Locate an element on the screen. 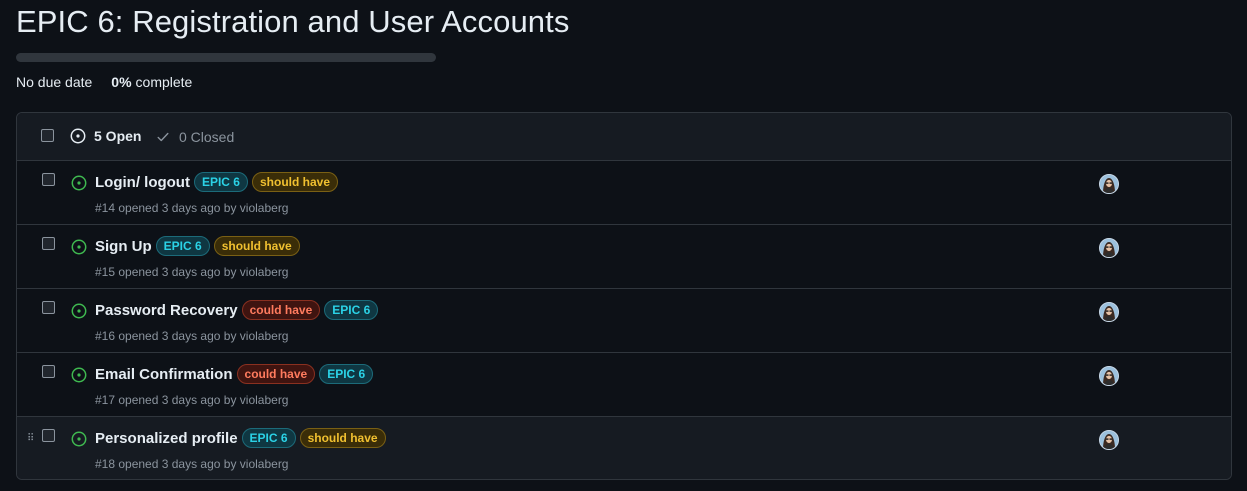 The height and width of the screenshot is (491, 1247). issue-meta-text: #15 opened 3 days ago by violaberg is located at coordinates (192, 272).